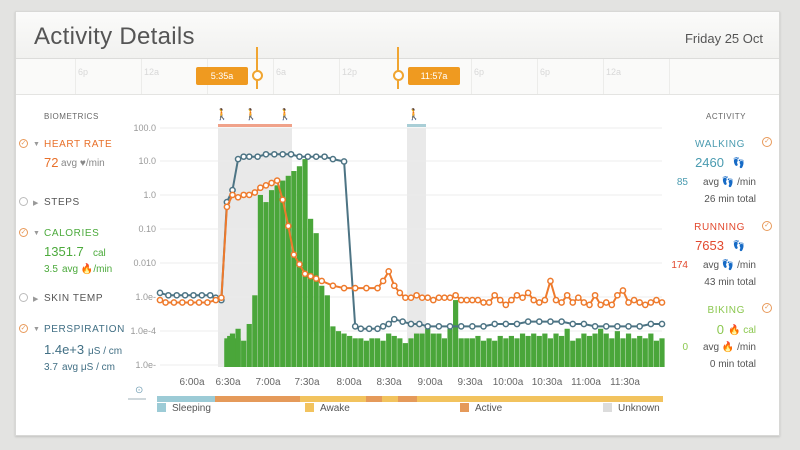 This screenshot has height=450, width=800. What do you see at coordinates (285, 114) in the screenshot?
I see `running-figure-icon: 🚶` at bounding box center [285, 114].